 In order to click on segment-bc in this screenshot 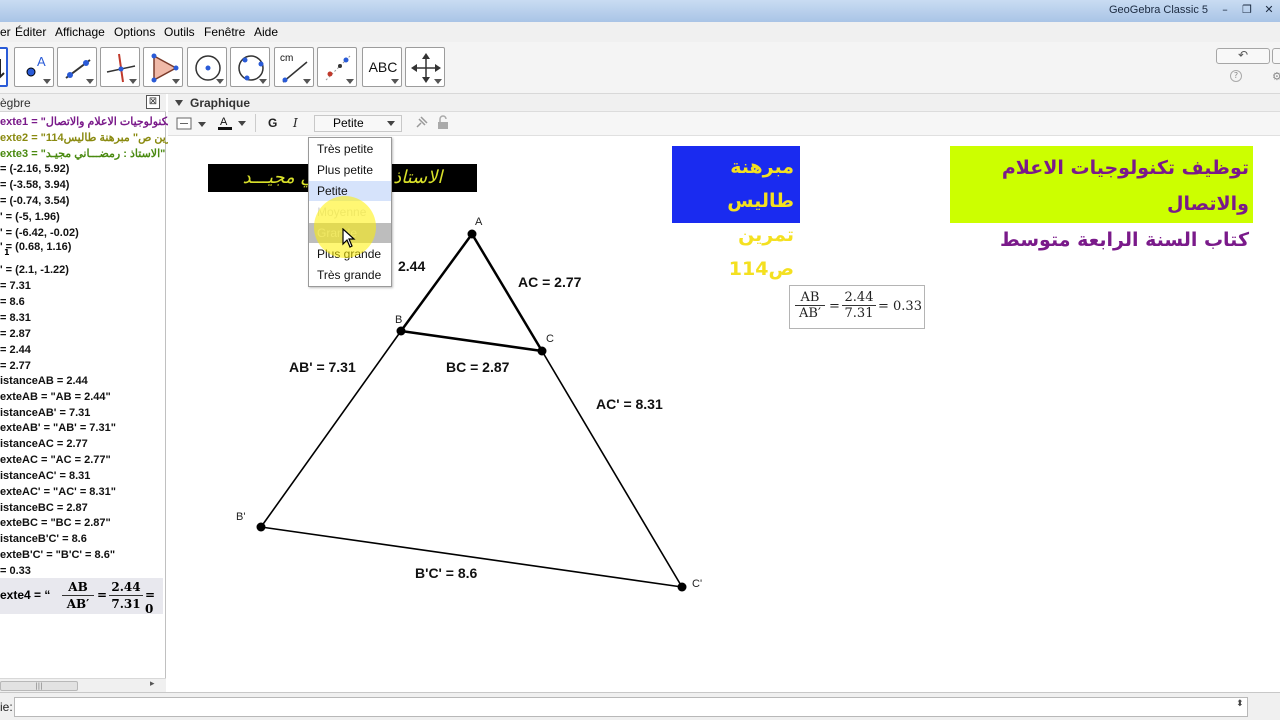, I will do `click(471, 341)`.